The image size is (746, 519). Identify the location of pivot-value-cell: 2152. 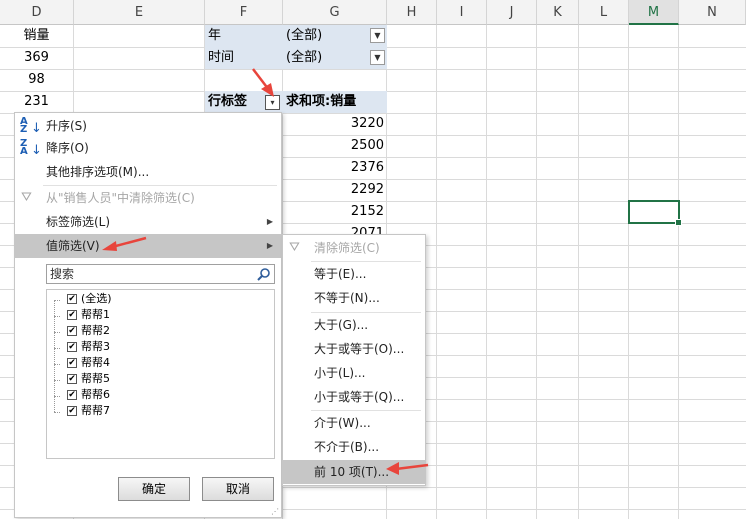
(335, 212).